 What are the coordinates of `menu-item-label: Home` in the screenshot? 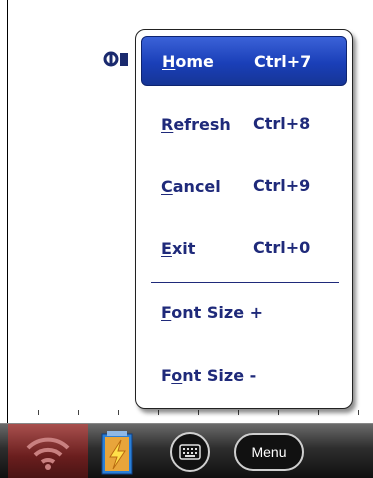 It's located at (188, 61).